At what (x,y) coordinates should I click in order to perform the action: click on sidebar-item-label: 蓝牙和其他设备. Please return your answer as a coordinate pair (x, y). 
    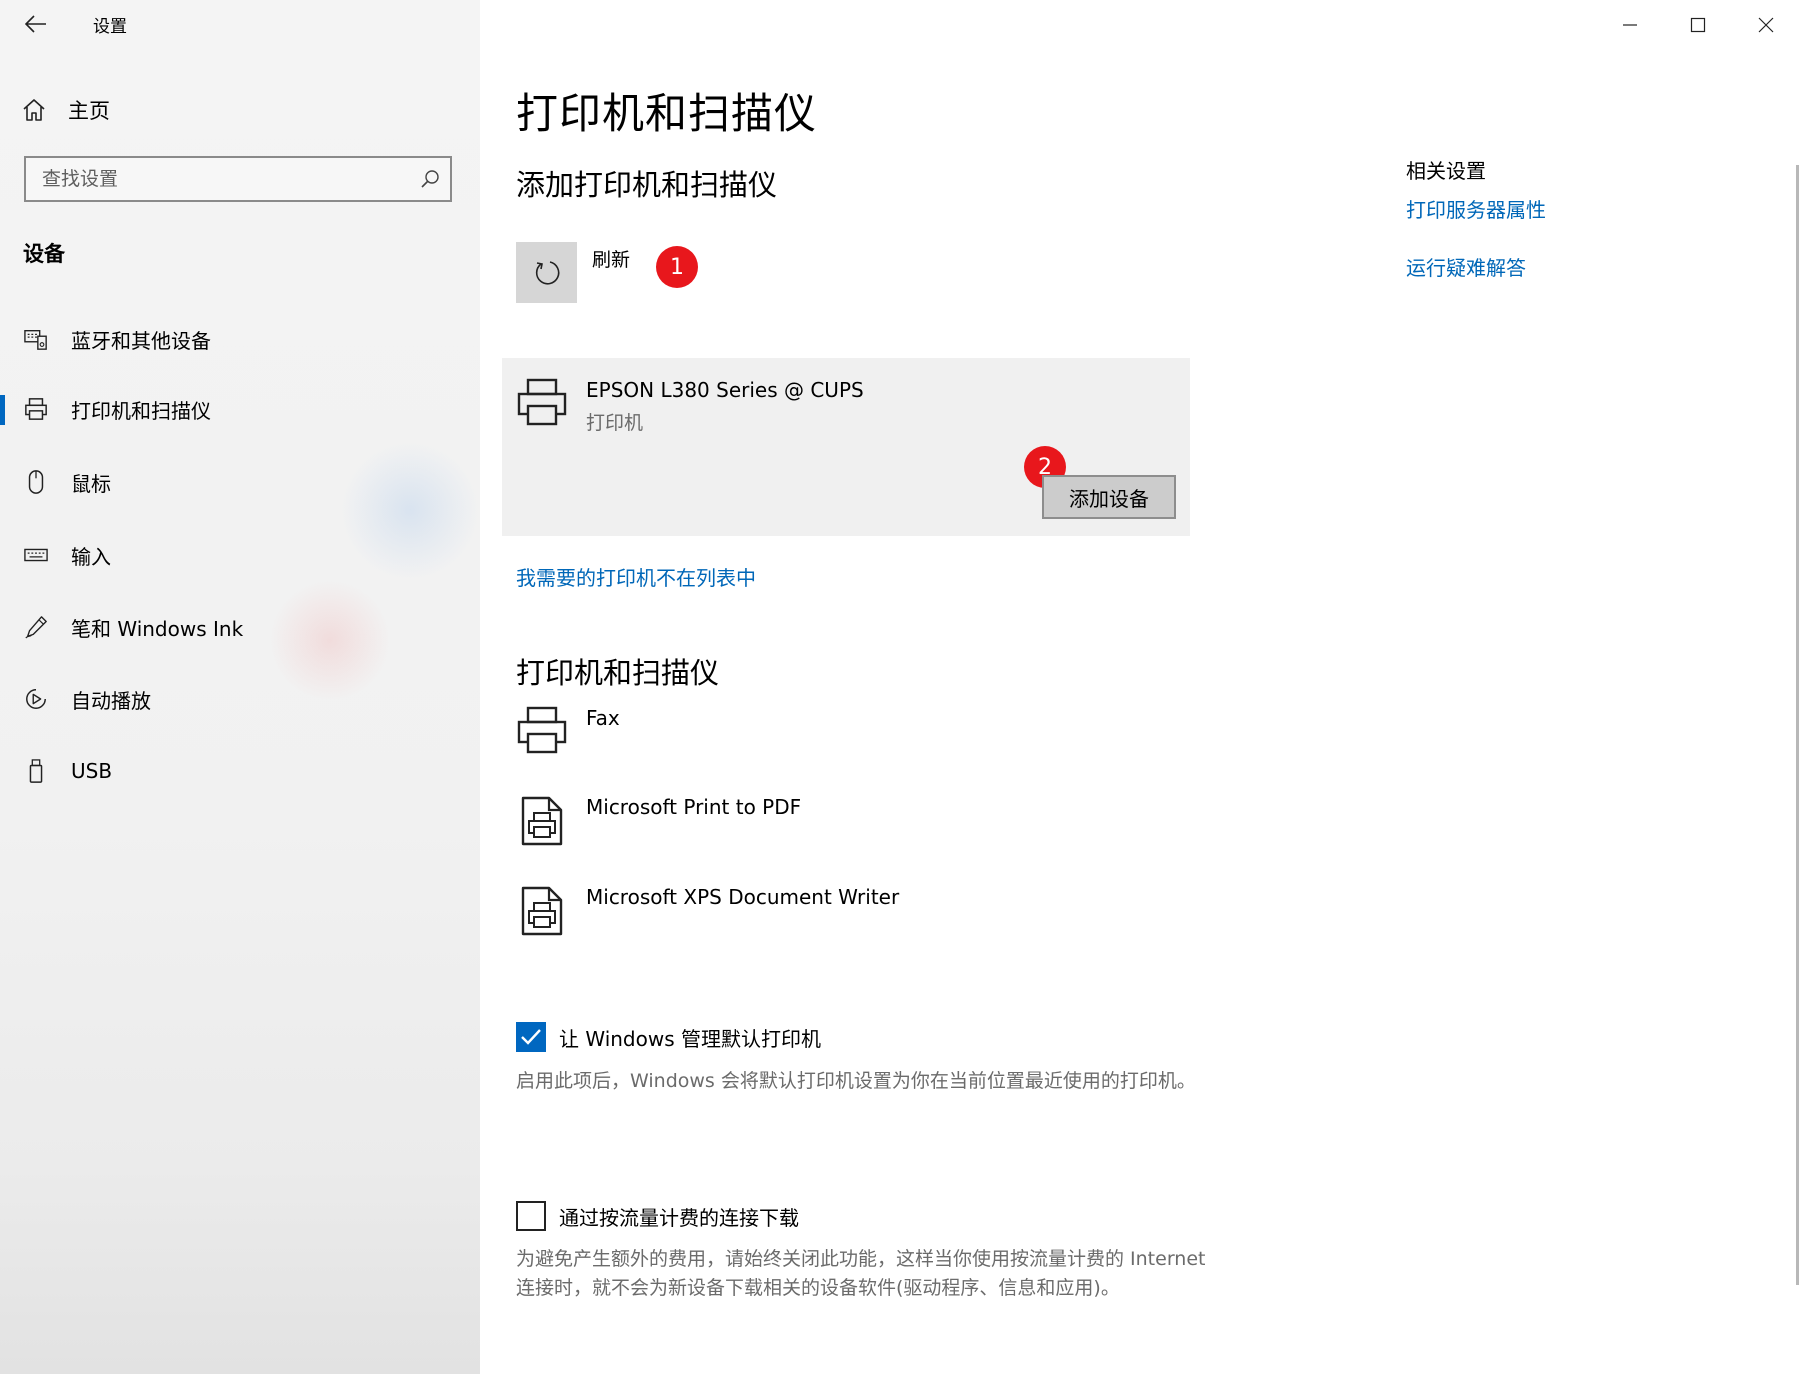
    Looking at the image, I should click on (141, 340).